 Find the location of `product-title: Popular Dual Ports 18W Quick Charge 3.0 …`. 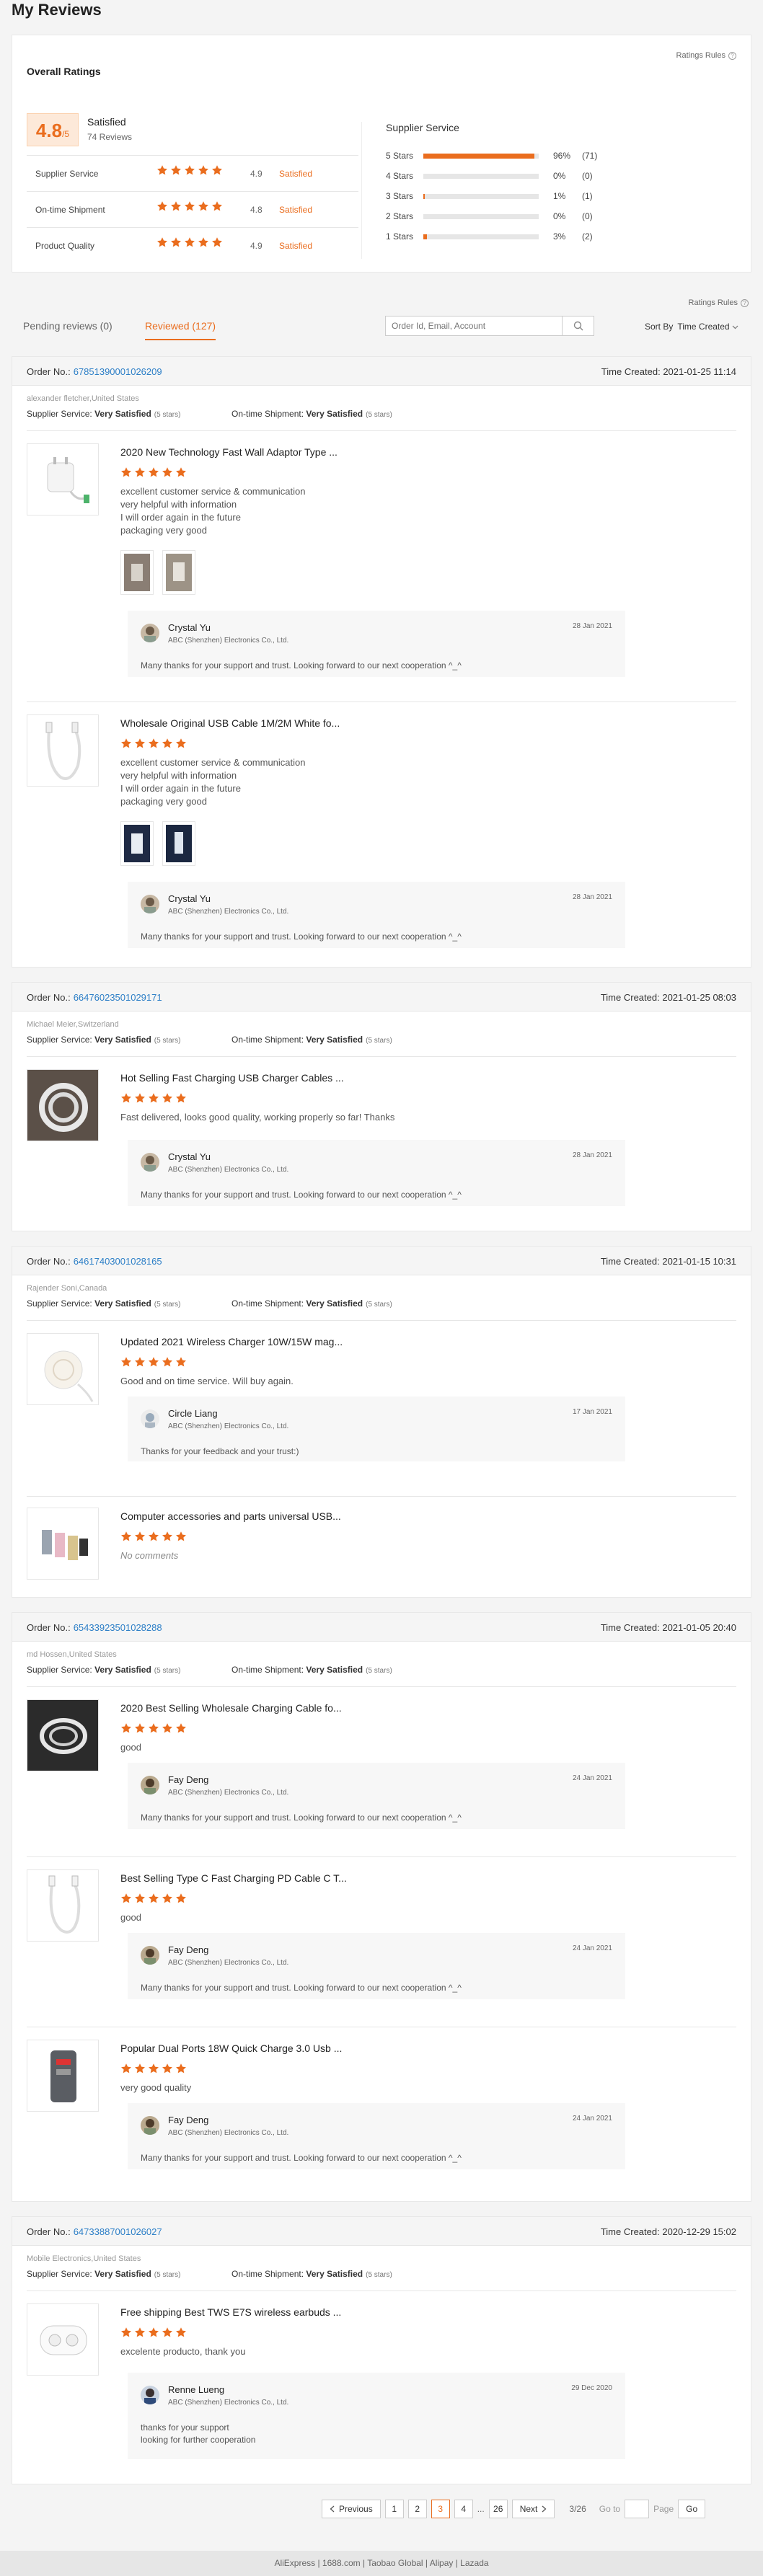

product-title: Popular Dual Ports 18W Quick Charge 3.0 … is located at coordinates (231, 2048).